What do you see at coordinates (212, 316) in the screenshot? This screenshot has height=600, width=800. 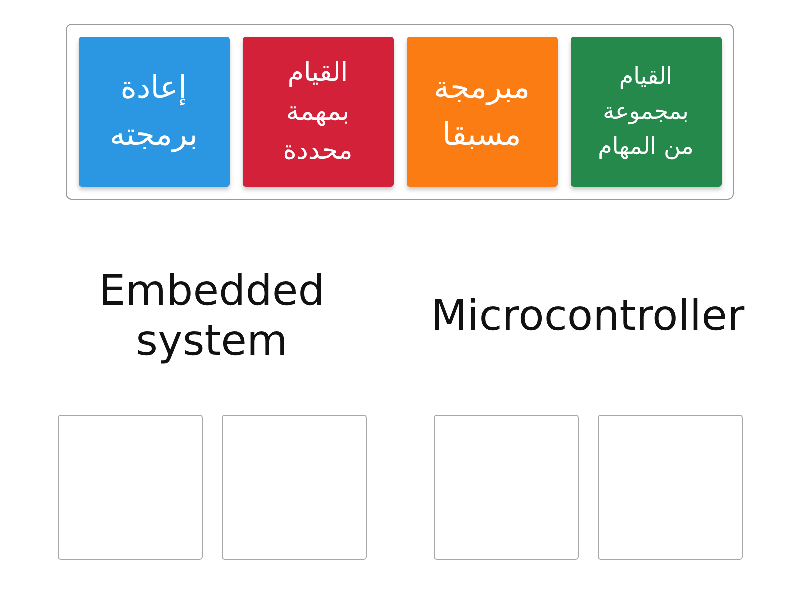 I see `category-heading: Embedded system` at bounding box center [212, 316].